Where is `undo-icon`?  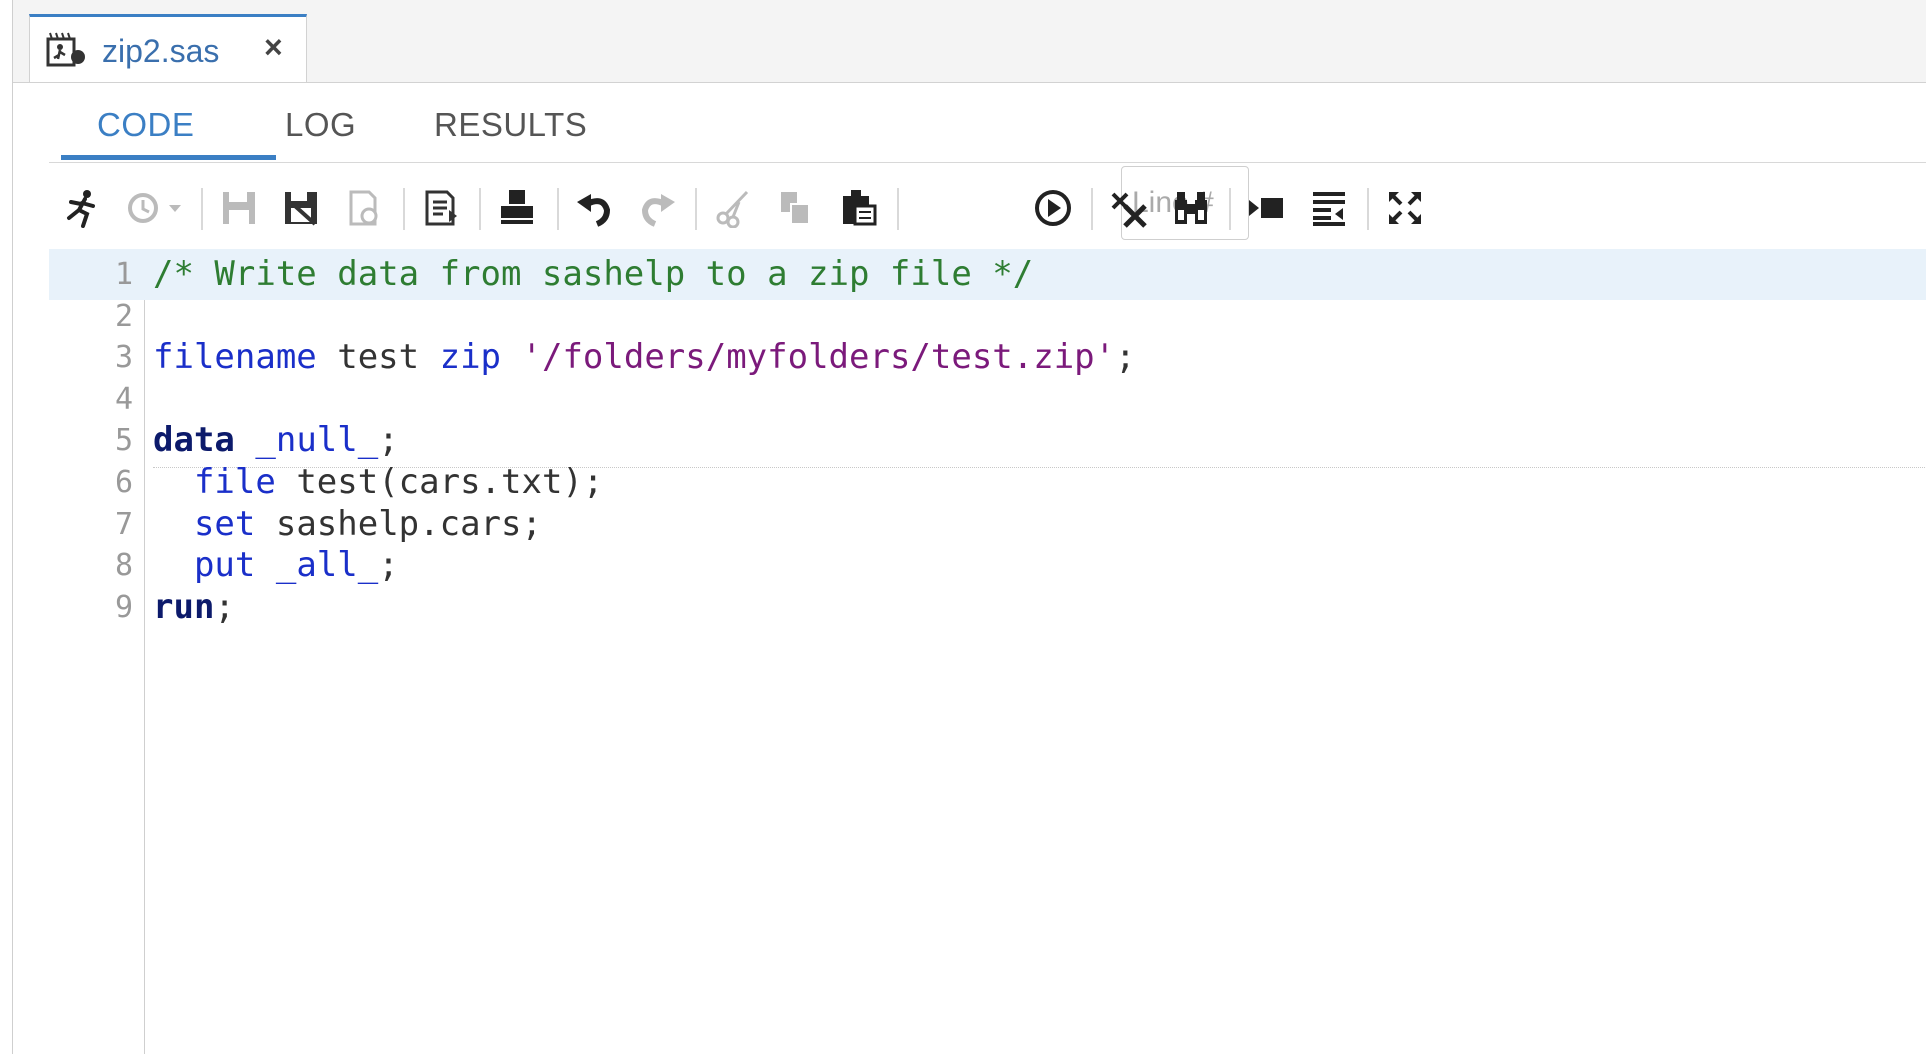
undo-icon is located at coordinates (595, 208).